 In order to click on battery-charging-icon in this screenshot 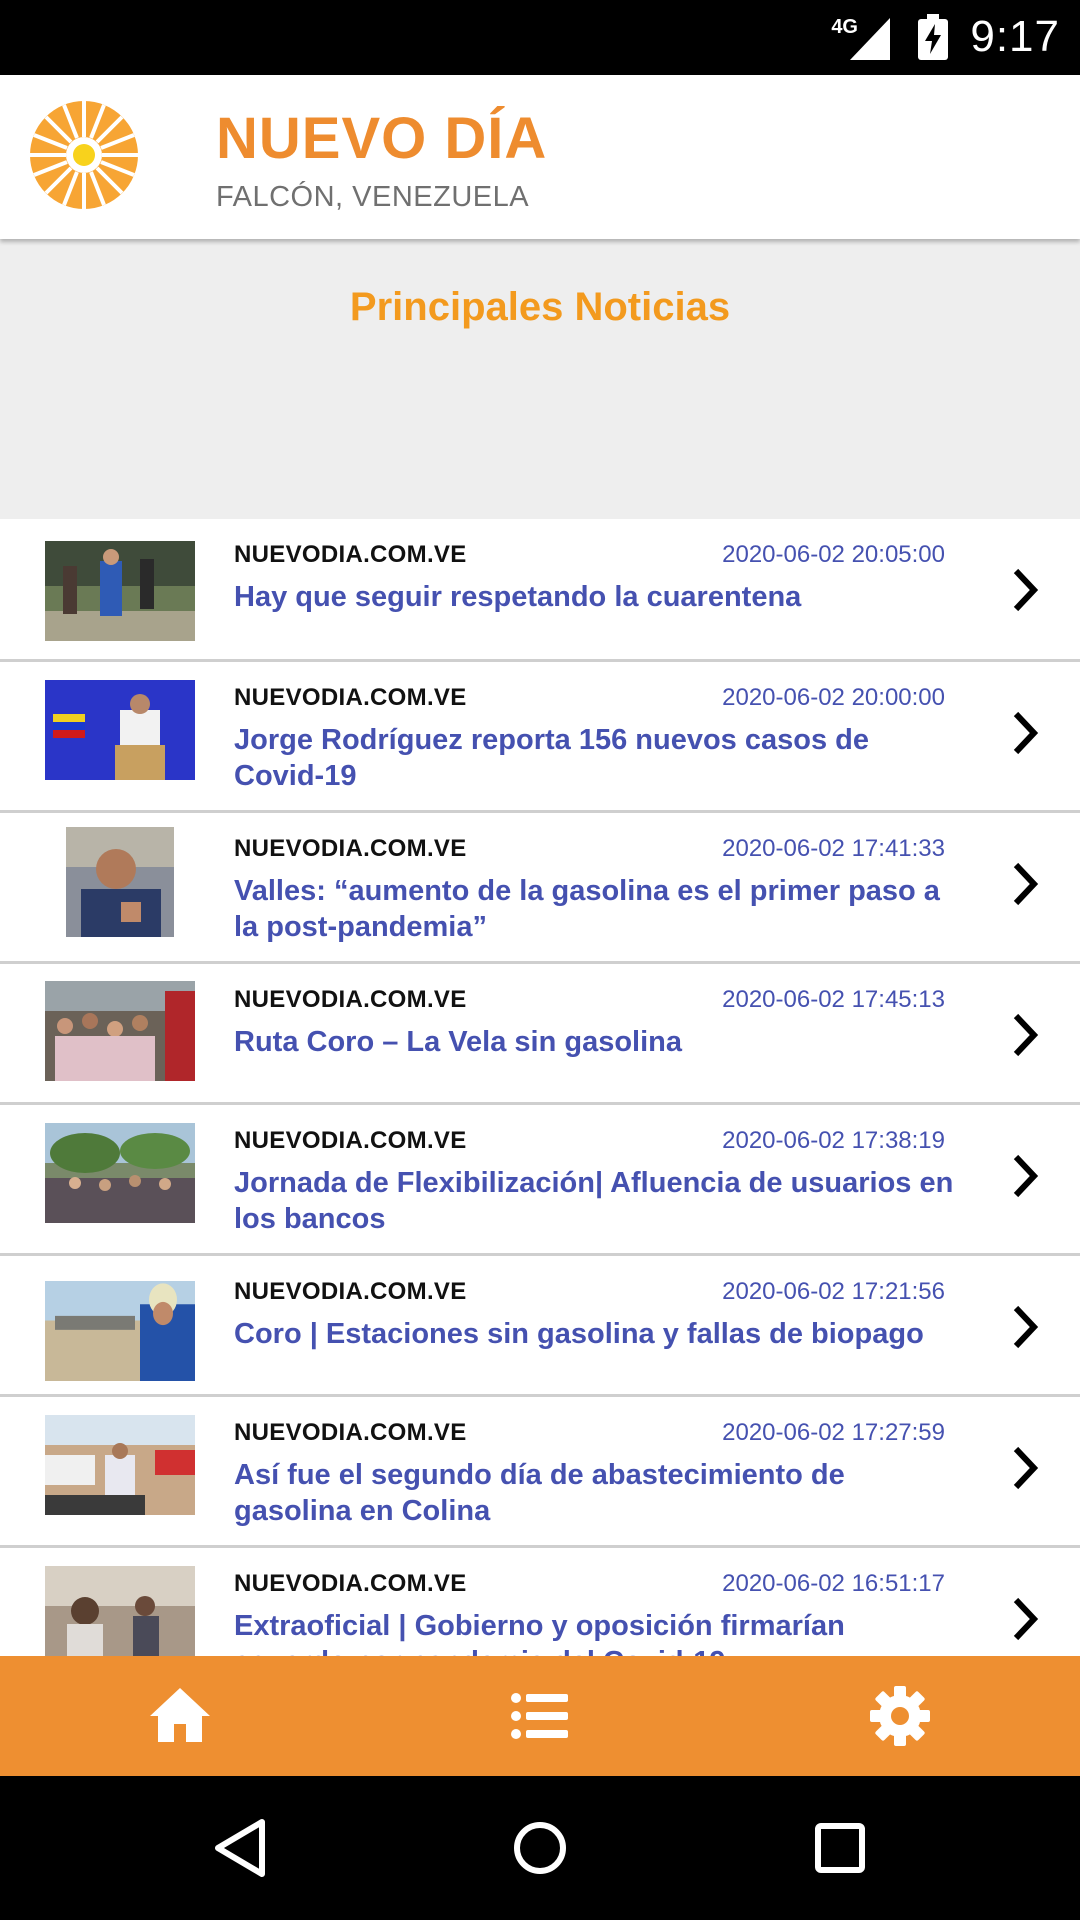, I will do `click(933, 37)`.